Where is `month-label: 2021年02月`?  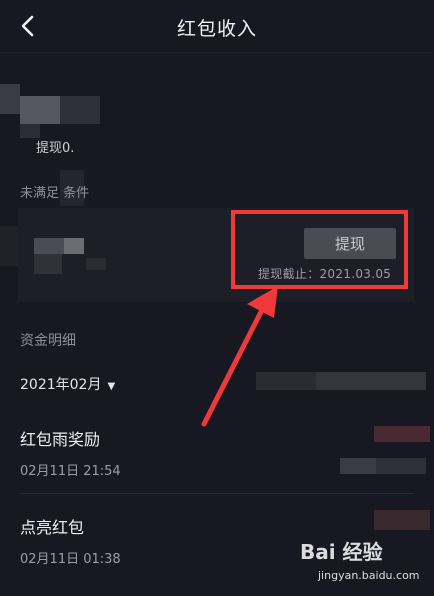
month-label: 2021年02月 is located at coordinates (61, 385).